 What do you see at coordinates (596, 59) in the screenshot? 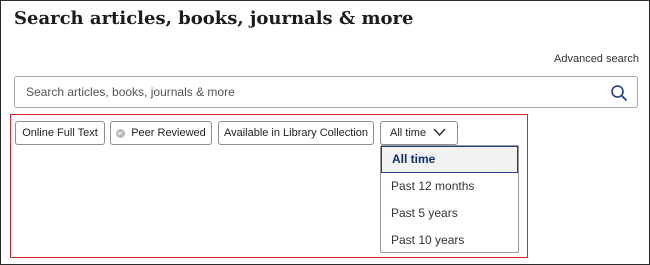
I see `advanced-search-link: Advanced search` at bounding box center [596, 59].